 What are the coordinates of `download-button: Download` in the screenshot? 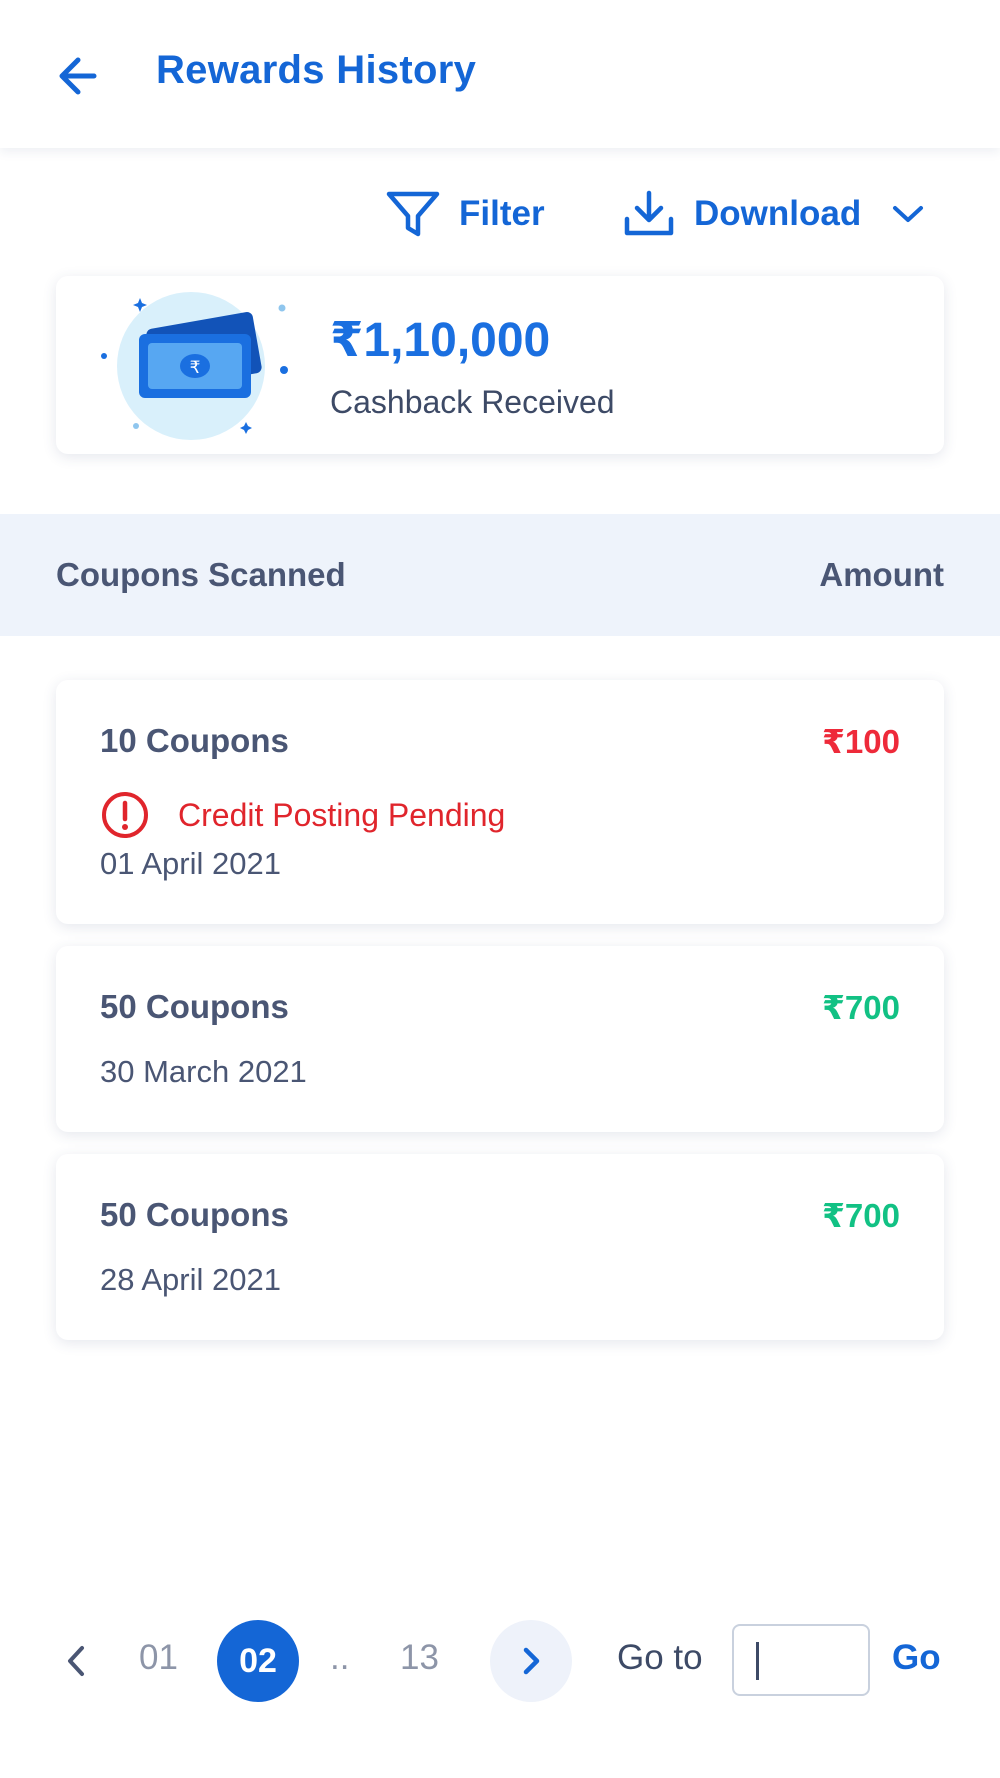 It's located at (773, 214).